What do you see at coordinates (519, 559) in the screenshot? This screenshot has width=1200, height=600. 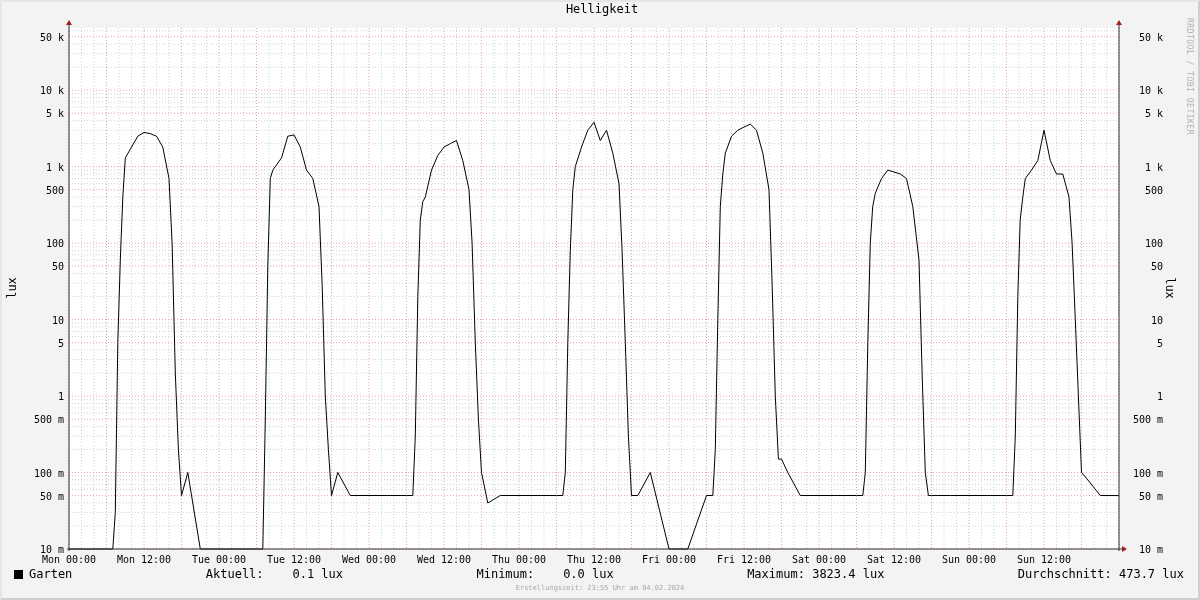 I see `x-tick-label: Thu 00:00` at bounding box center [519, 559].